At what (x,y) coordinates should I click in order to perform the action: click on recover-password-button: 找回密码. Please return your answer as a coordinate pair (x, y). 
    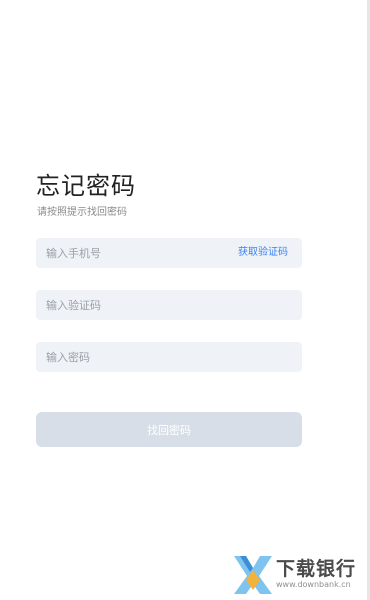
    Looking at the image, I should click on (169, 429).